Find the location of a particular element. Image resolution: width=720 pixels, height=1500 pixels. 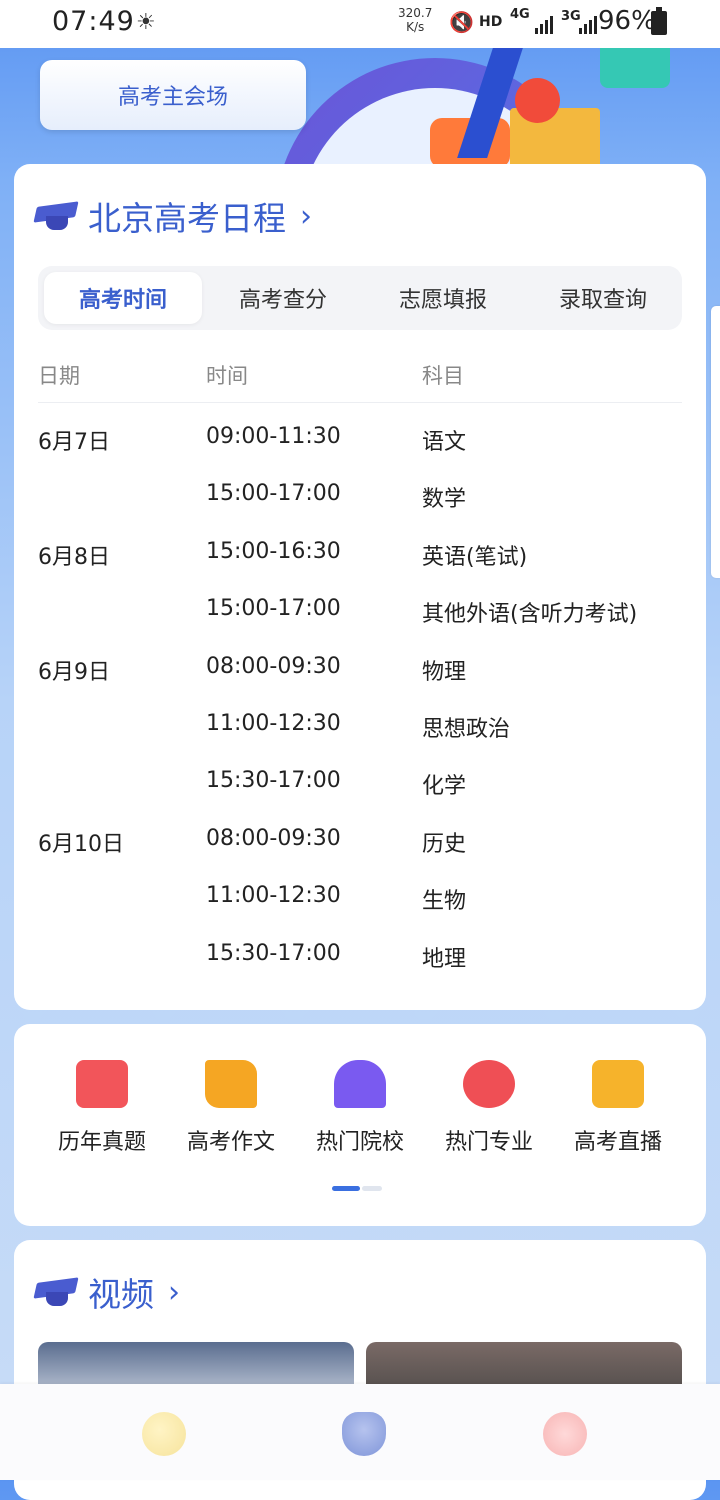

quick-link-label: 高考直播 is located at coordinates (617, 1142).